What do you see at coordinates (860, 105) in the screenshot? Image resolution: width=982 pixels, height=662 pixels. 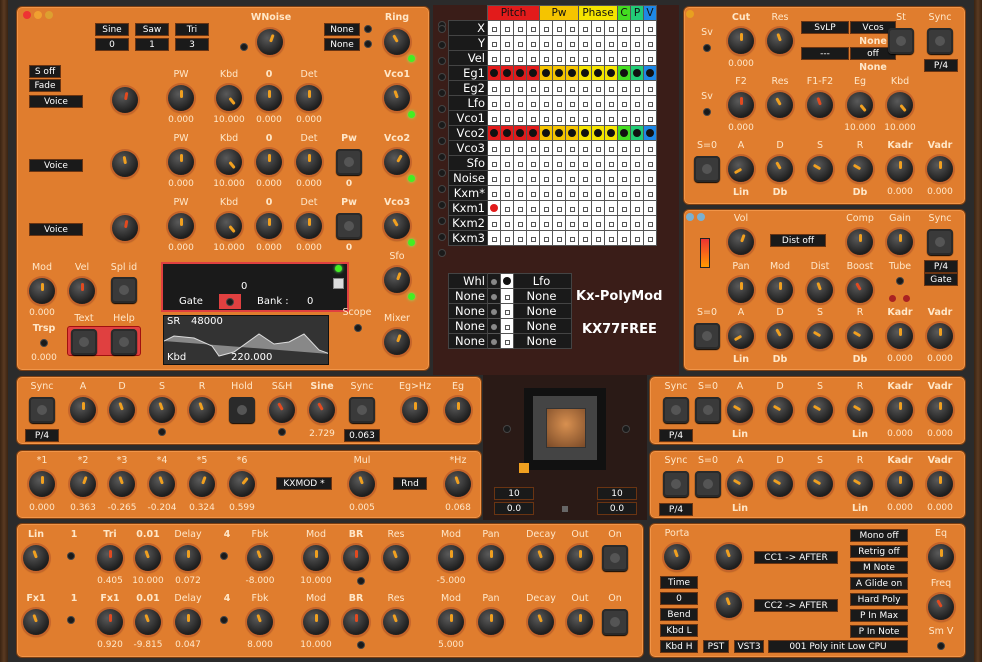 I see `eg-knob` at bounding box center [860, 105].